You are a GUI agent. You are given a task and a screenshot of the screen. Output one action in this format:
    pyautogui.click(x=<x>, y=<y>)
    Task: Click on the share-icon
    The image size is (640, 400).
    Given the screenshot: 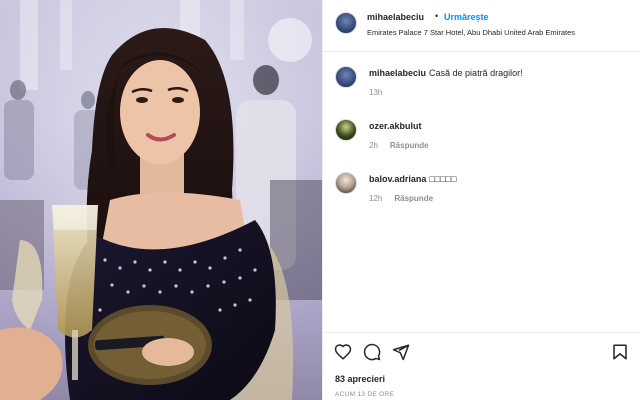 What is the action you would take?
    pyautogui.click(x=401, y=352)
    